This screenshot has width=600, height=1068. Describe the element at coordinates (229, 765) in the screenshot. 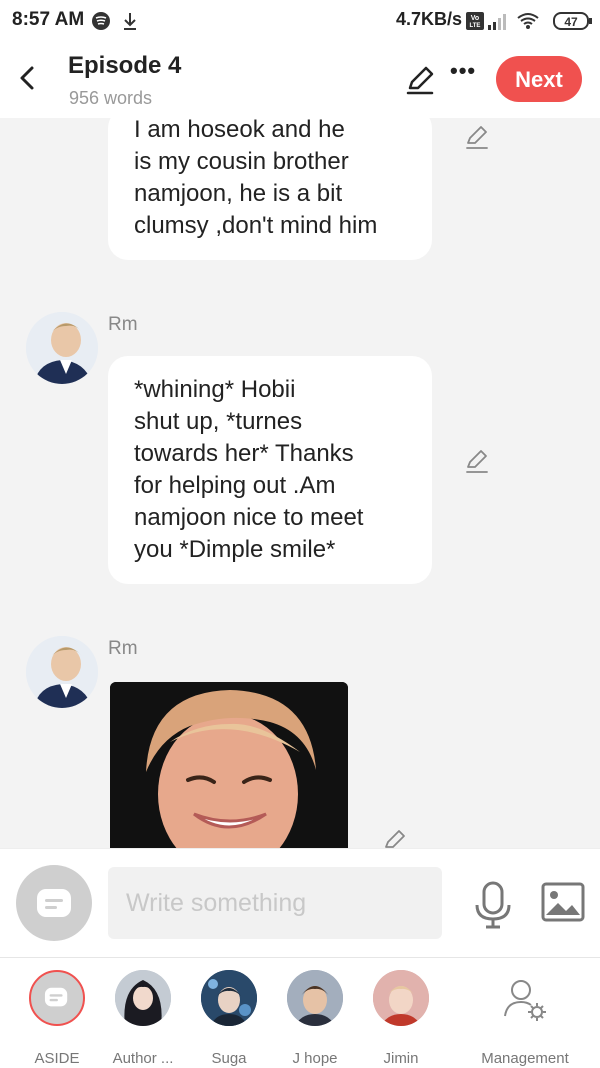

I see `message-photo` at that location.